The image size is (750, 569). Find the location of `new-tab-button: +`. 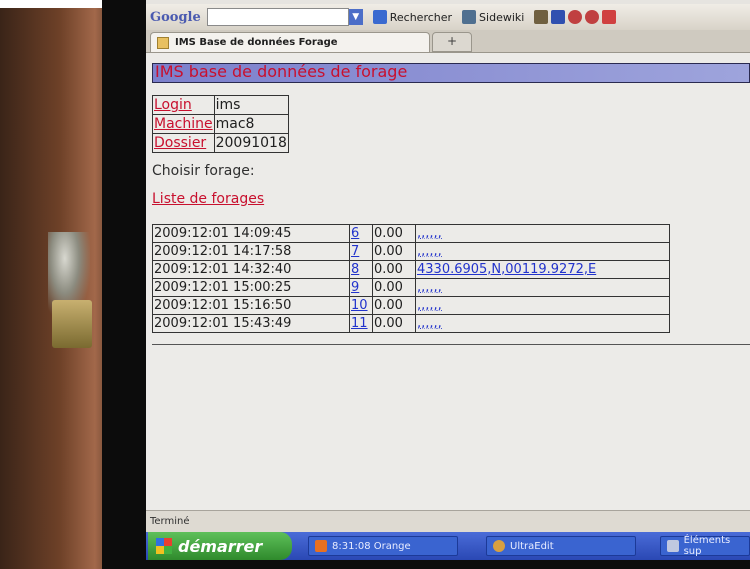

new-tab-button: + is located at coordinates (452, 42).